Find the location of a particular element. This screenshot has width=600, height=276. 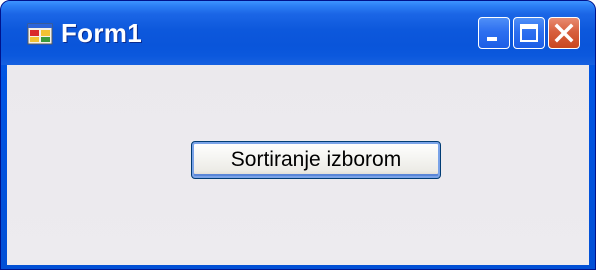

minimize-button is located at coordinates (494, 33).